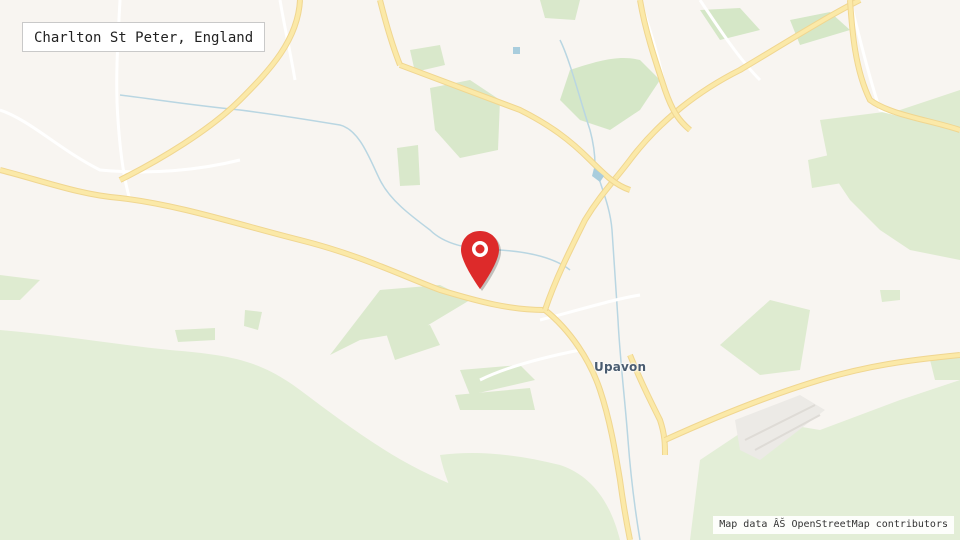  I want to click on place-label-upavon: Upavon, so click(620, 367).